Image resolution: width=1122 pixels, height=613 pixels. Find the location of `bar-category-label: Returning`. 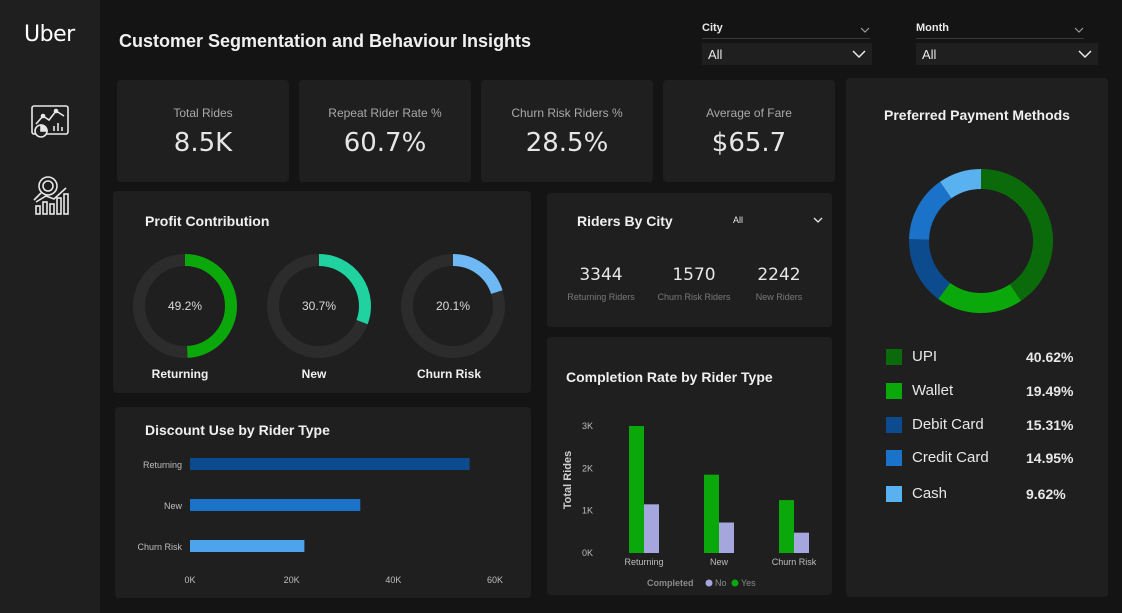

bar-category-label: Returning is located at coordinates (162, 465).